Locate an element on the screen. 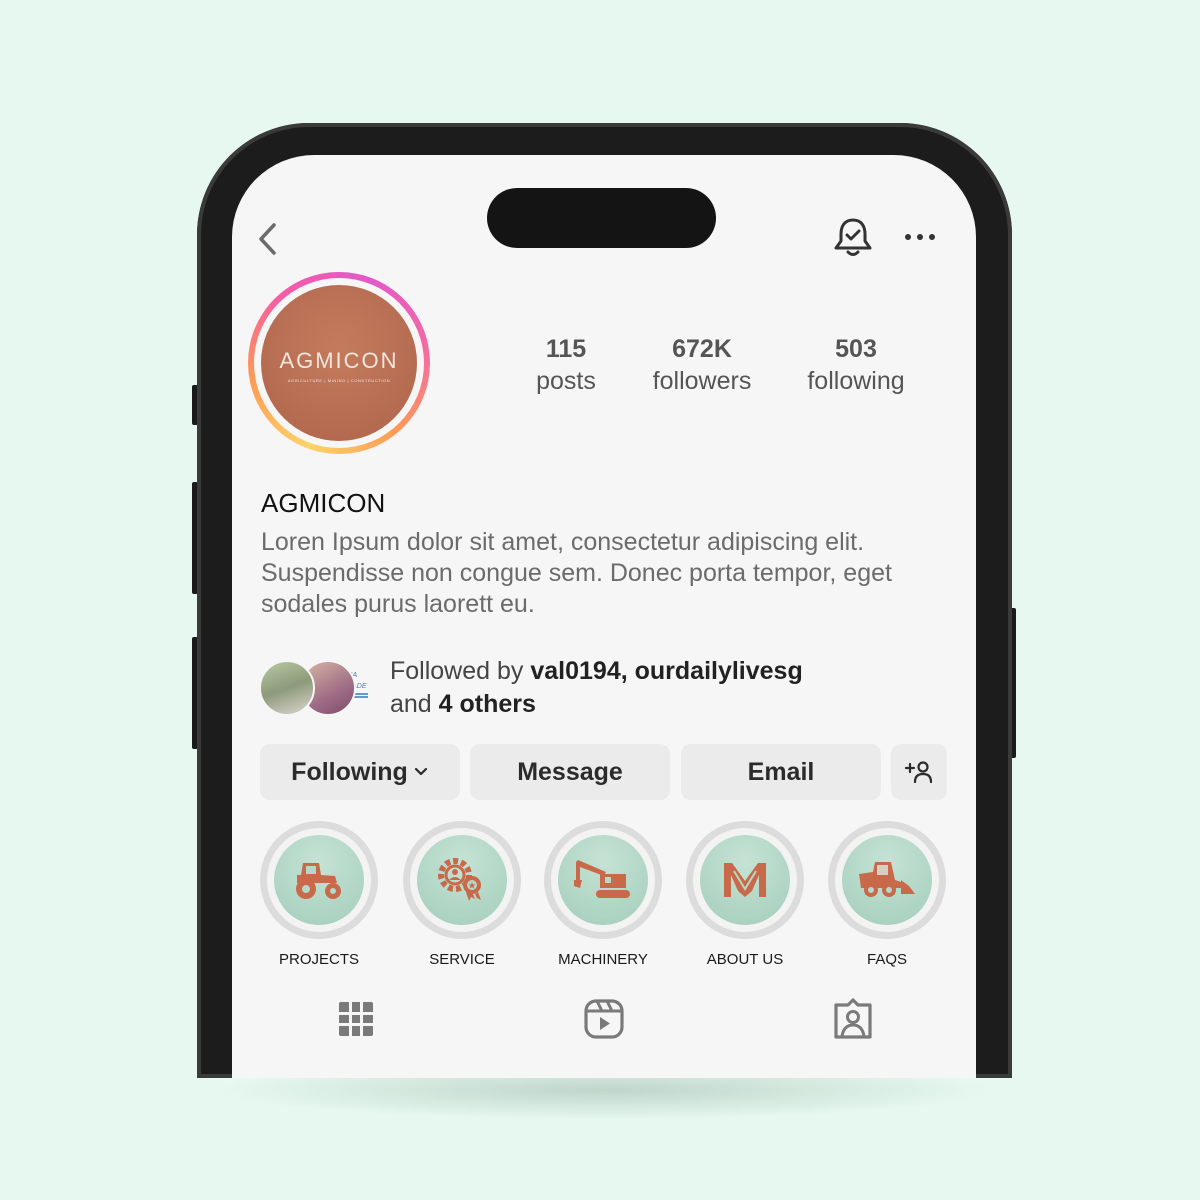  stat-value: 503 is located at coordinates (856, 349).